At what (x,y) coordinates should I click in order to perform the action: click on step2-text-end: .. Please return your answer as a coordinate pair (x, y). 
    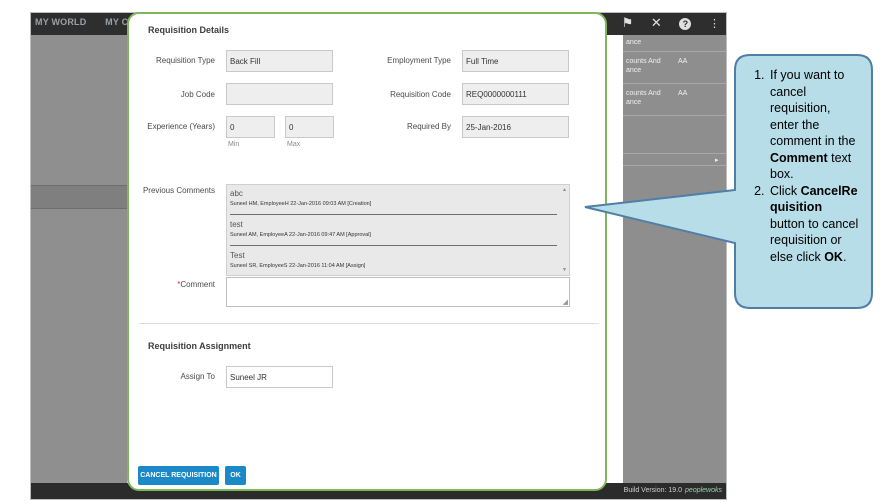
    Looking at the image, I should click on (844, 256).